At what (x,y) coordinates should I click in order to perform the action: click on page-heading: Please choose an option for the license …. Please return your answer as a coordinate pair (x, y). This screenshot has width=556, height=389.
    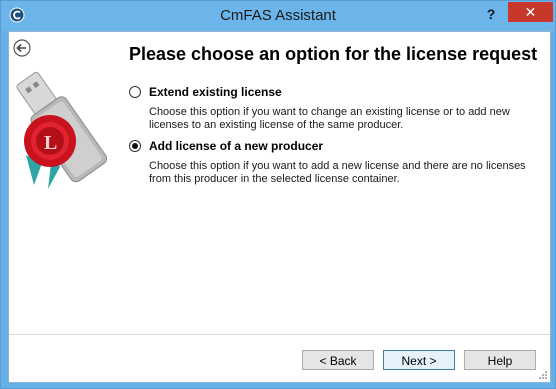
    Looking at the image, I should click on (333, 54).